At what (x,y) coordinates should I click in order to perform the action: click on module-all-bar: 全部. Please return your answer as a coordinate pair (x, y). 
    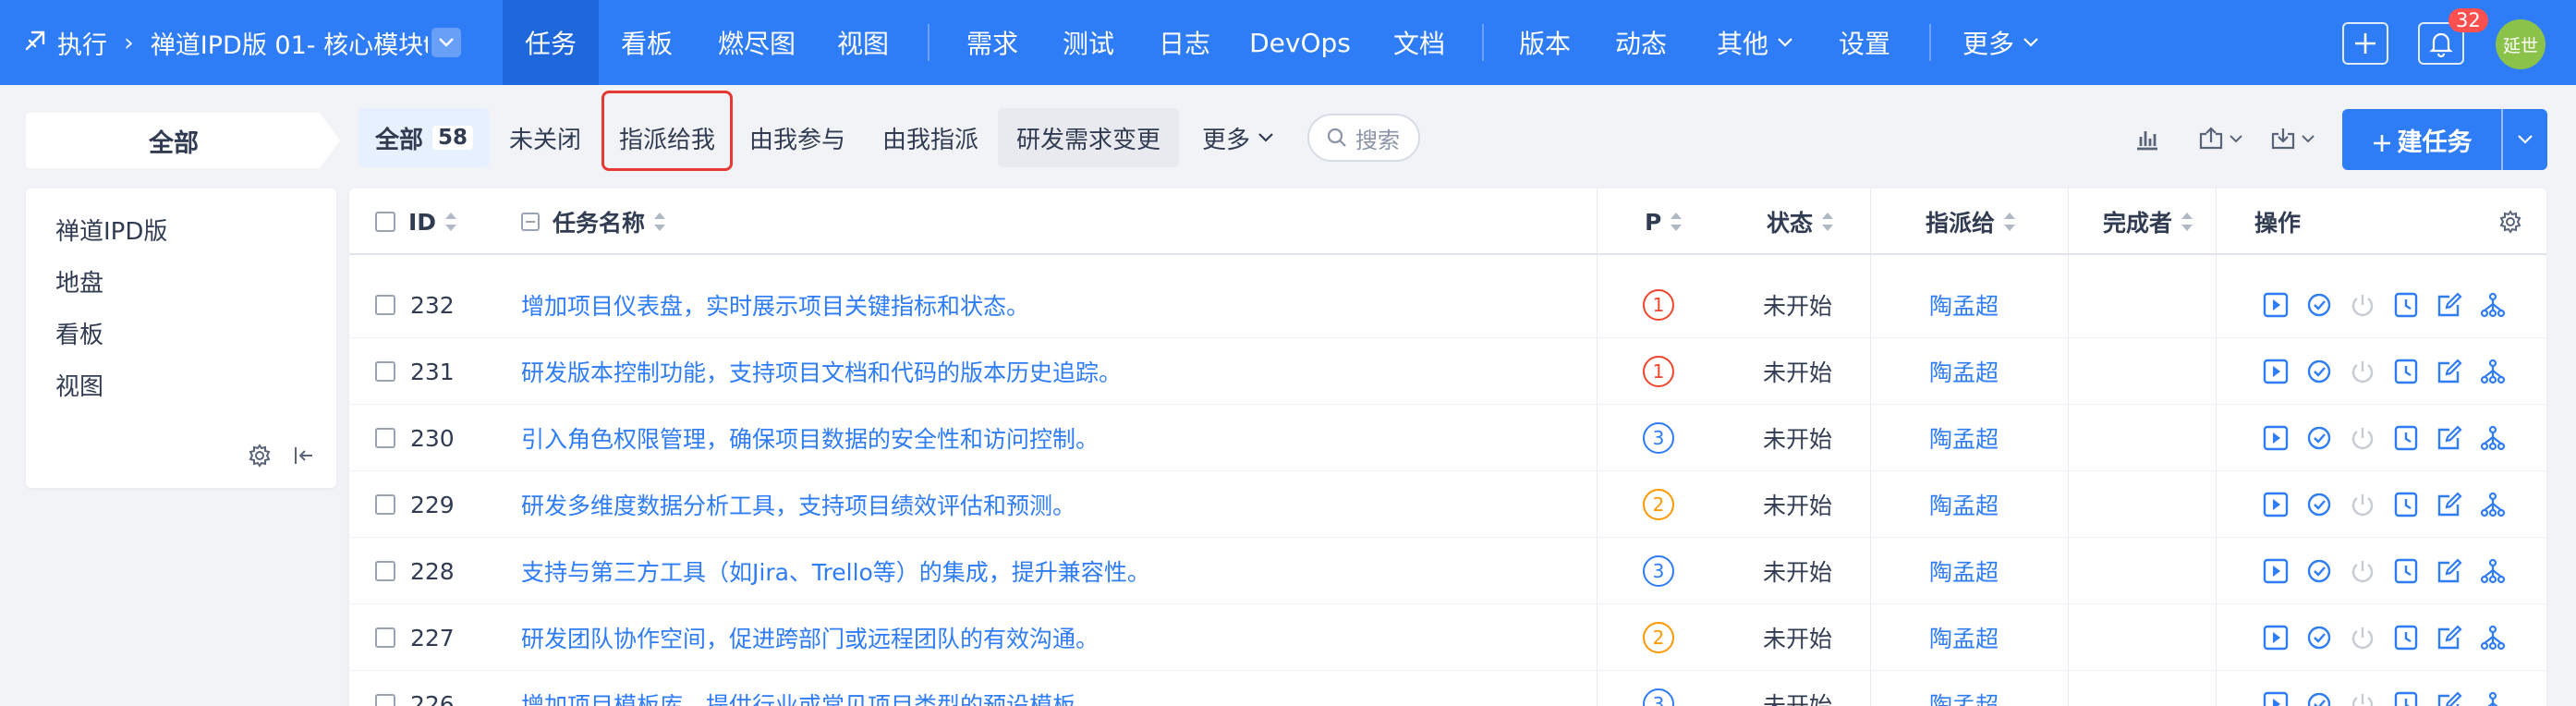
    Looking at the image, I should click on (183, 140).